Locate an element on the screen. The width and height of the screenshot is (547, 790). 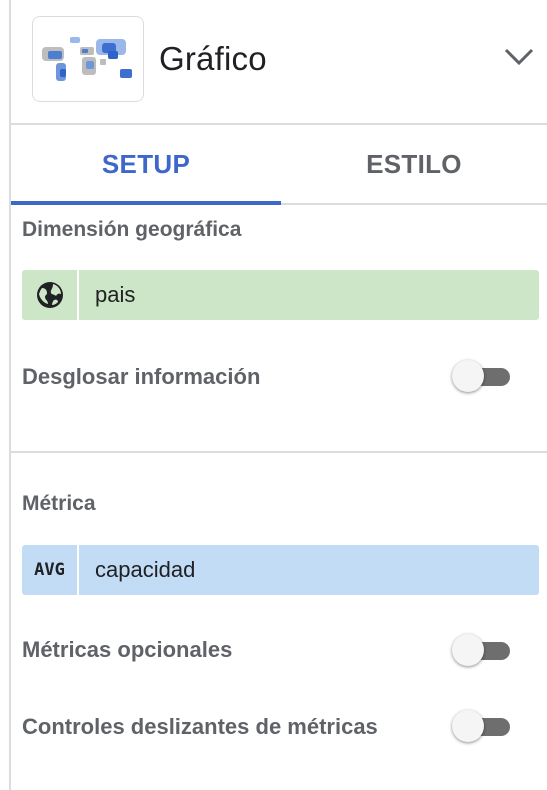
metric-sliders-toggle is located at coordinates (482, 726).